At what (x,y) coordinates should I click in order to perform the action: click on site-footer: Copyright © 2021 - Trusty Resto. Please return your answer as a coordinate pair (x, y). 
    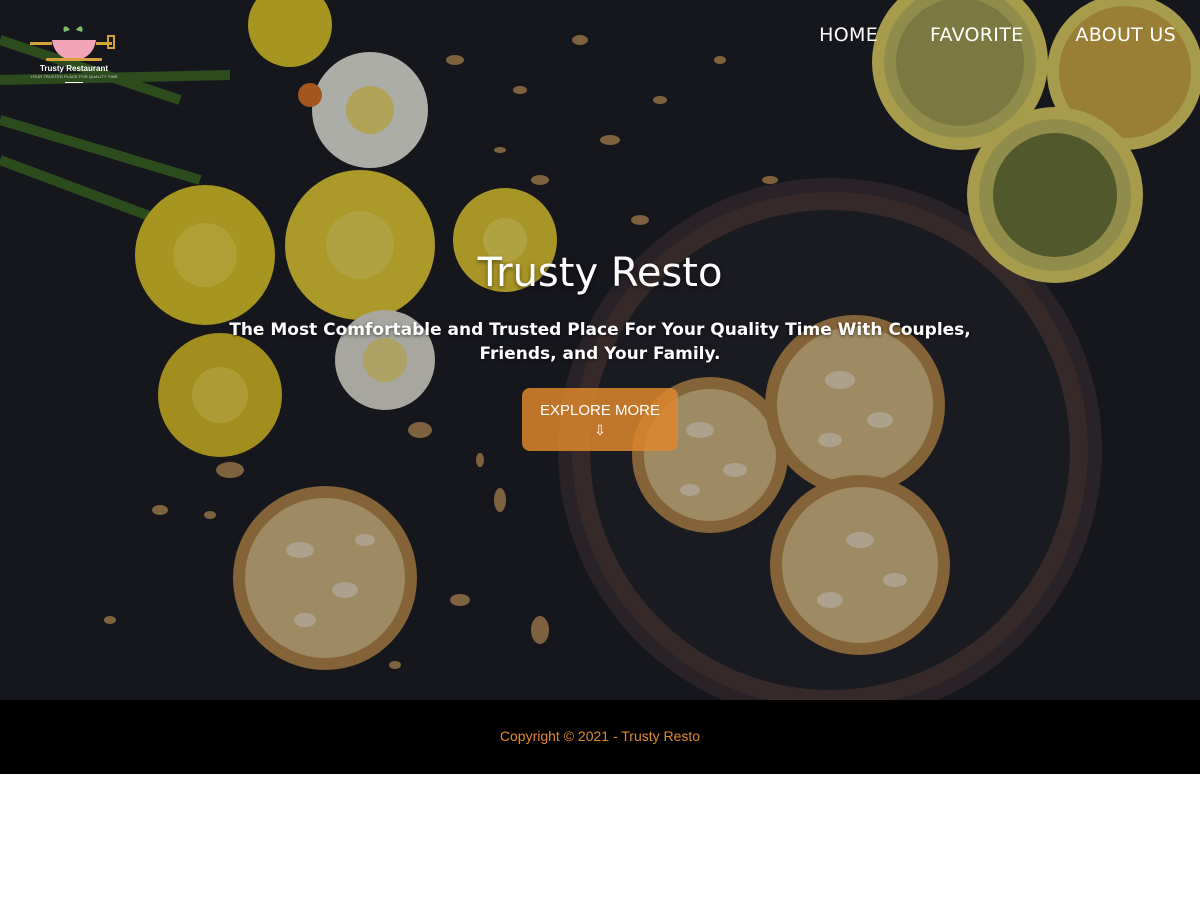
    Looking at the image, I should click on (600, 737).